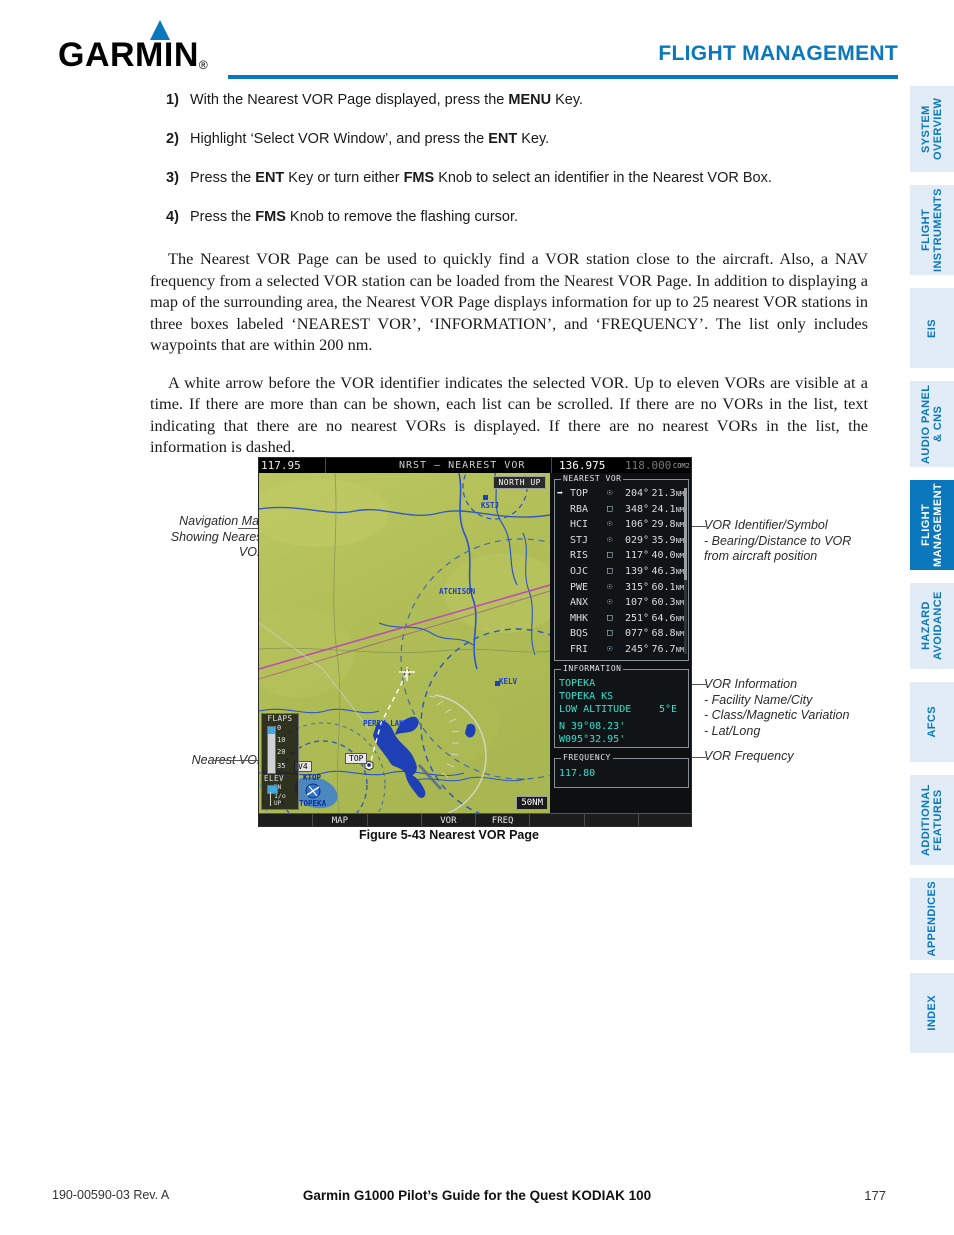 The width and height of the screenshot is (954, 1235). I want to click on nearest-vor-row: ➡ TOP ☉ 204° 21.3NM, so click(621, 495).